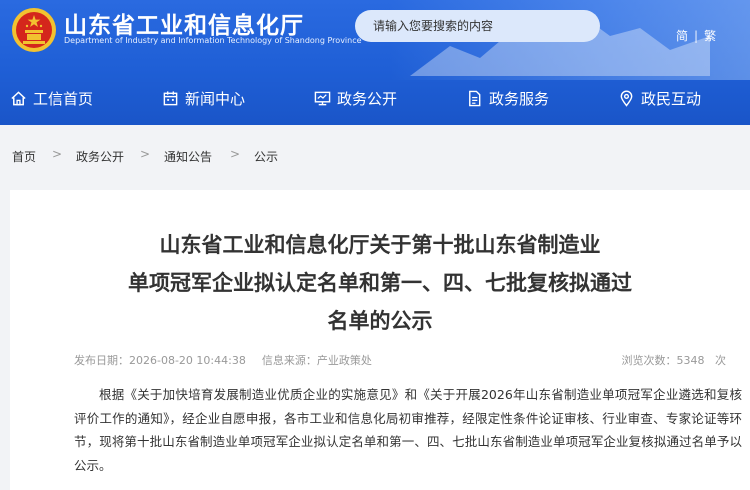 Image resolution: width=750 pixels, height=490 pixels. Describe the element at coordinates (671, 98) in the screenshot. I see `nav-label: 政民互动` at that location.